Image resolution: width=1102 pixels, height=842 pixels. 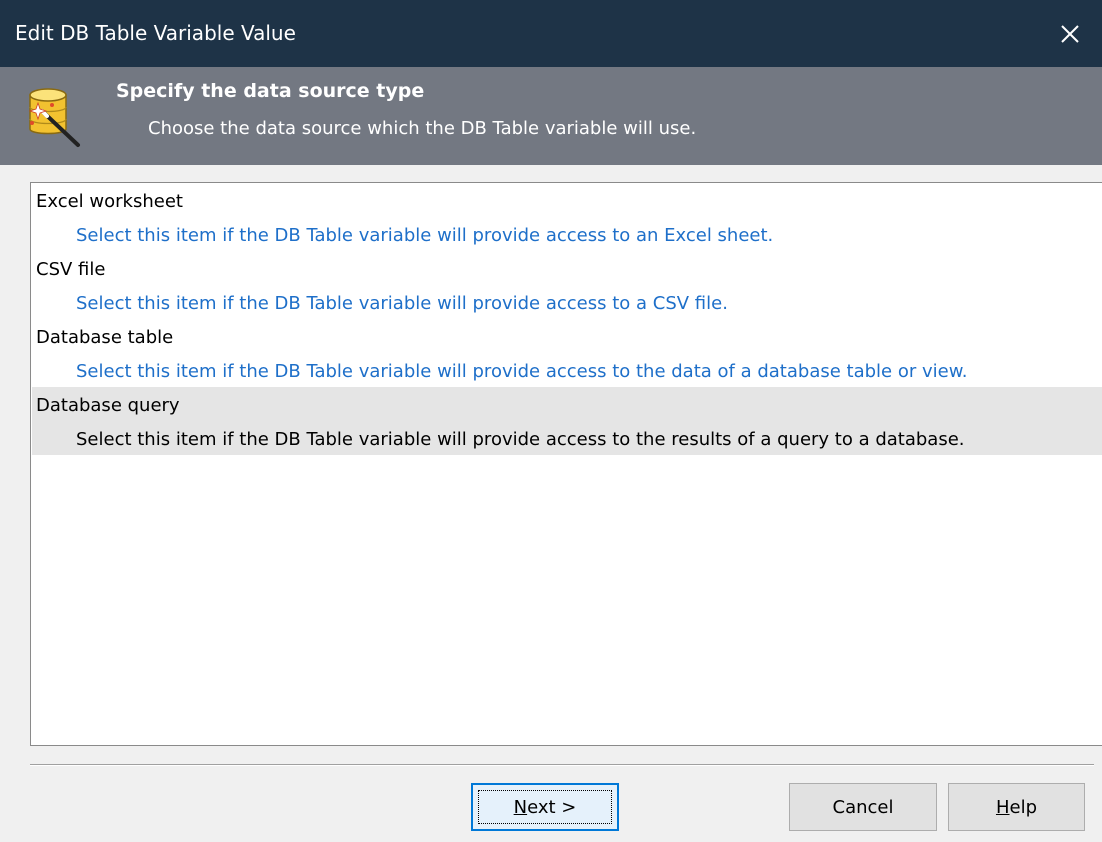 I want to click on list-item-label: Database table, so click(x=105, y=337).